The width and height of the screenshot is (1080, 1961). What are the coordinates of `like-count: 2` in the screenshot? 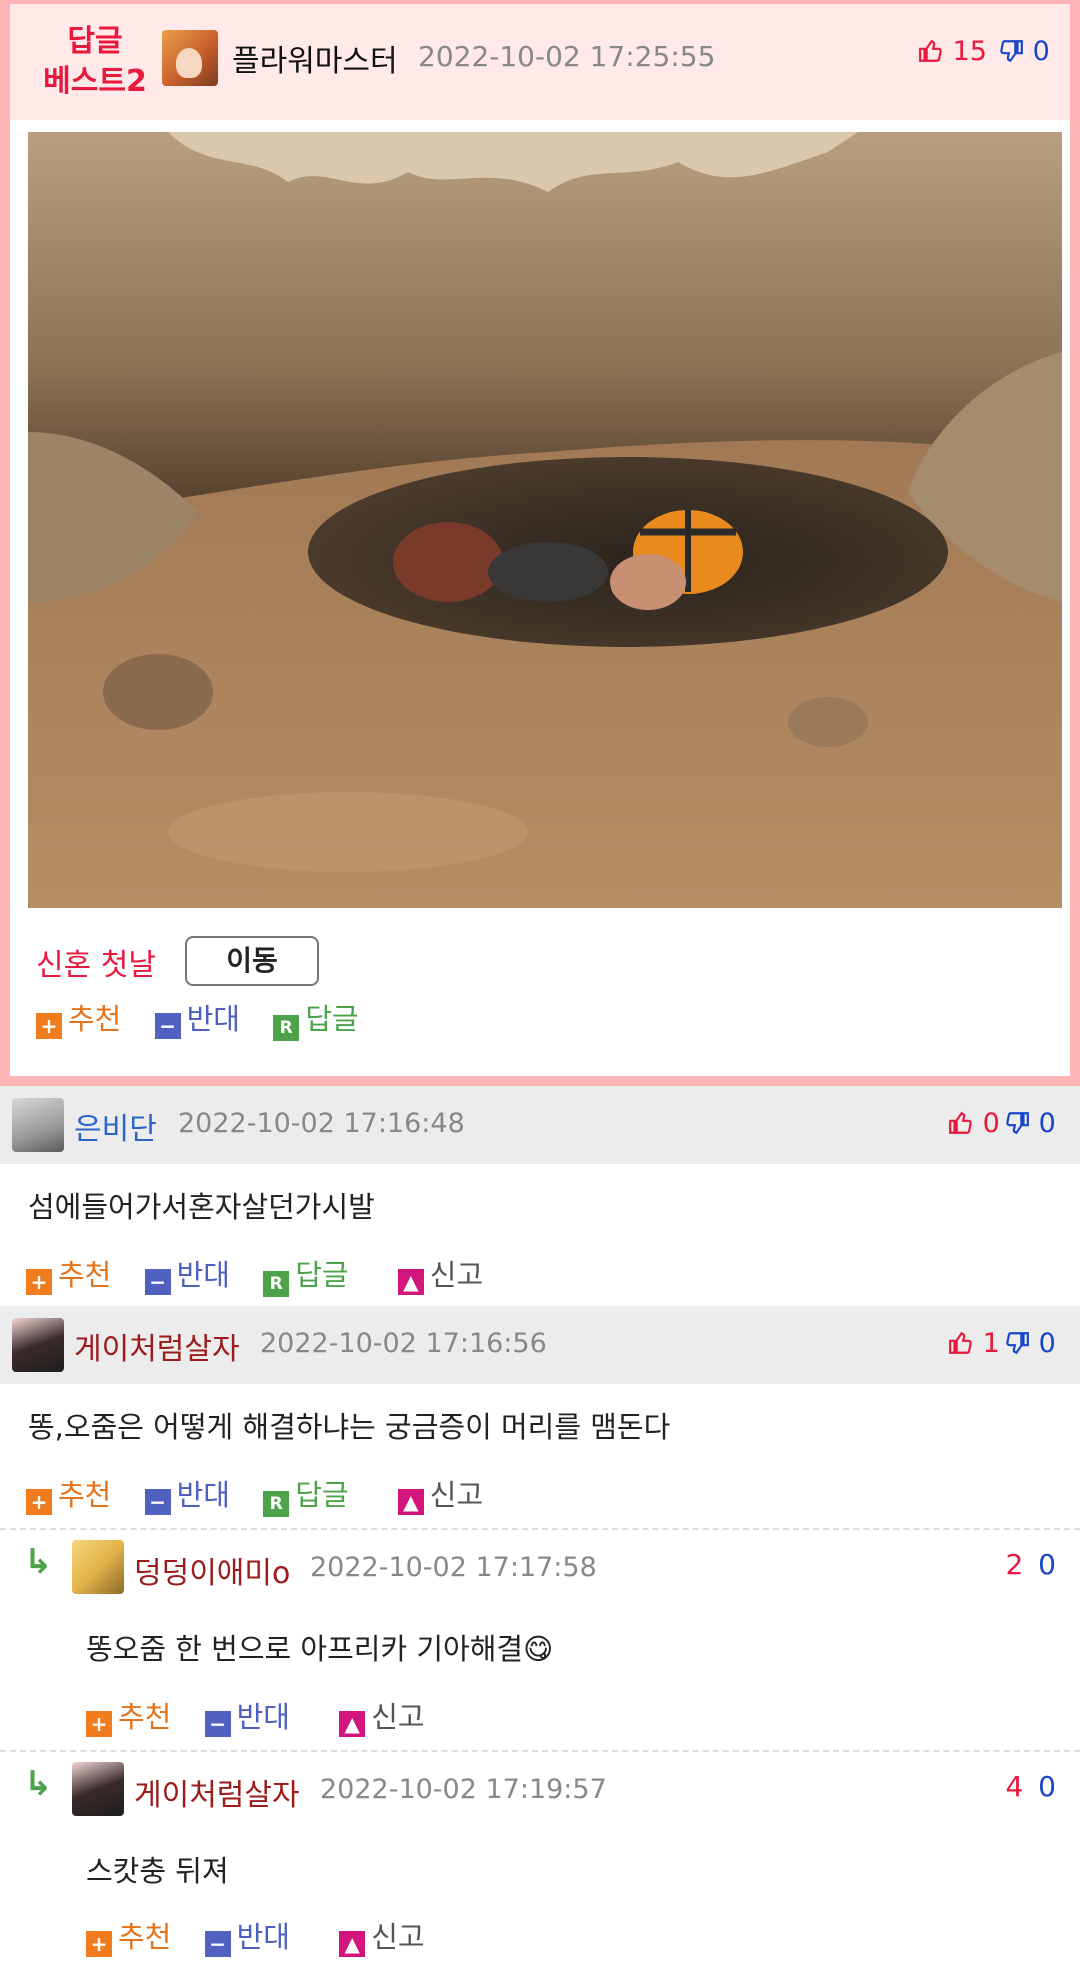 It's located at (1014, 1564).